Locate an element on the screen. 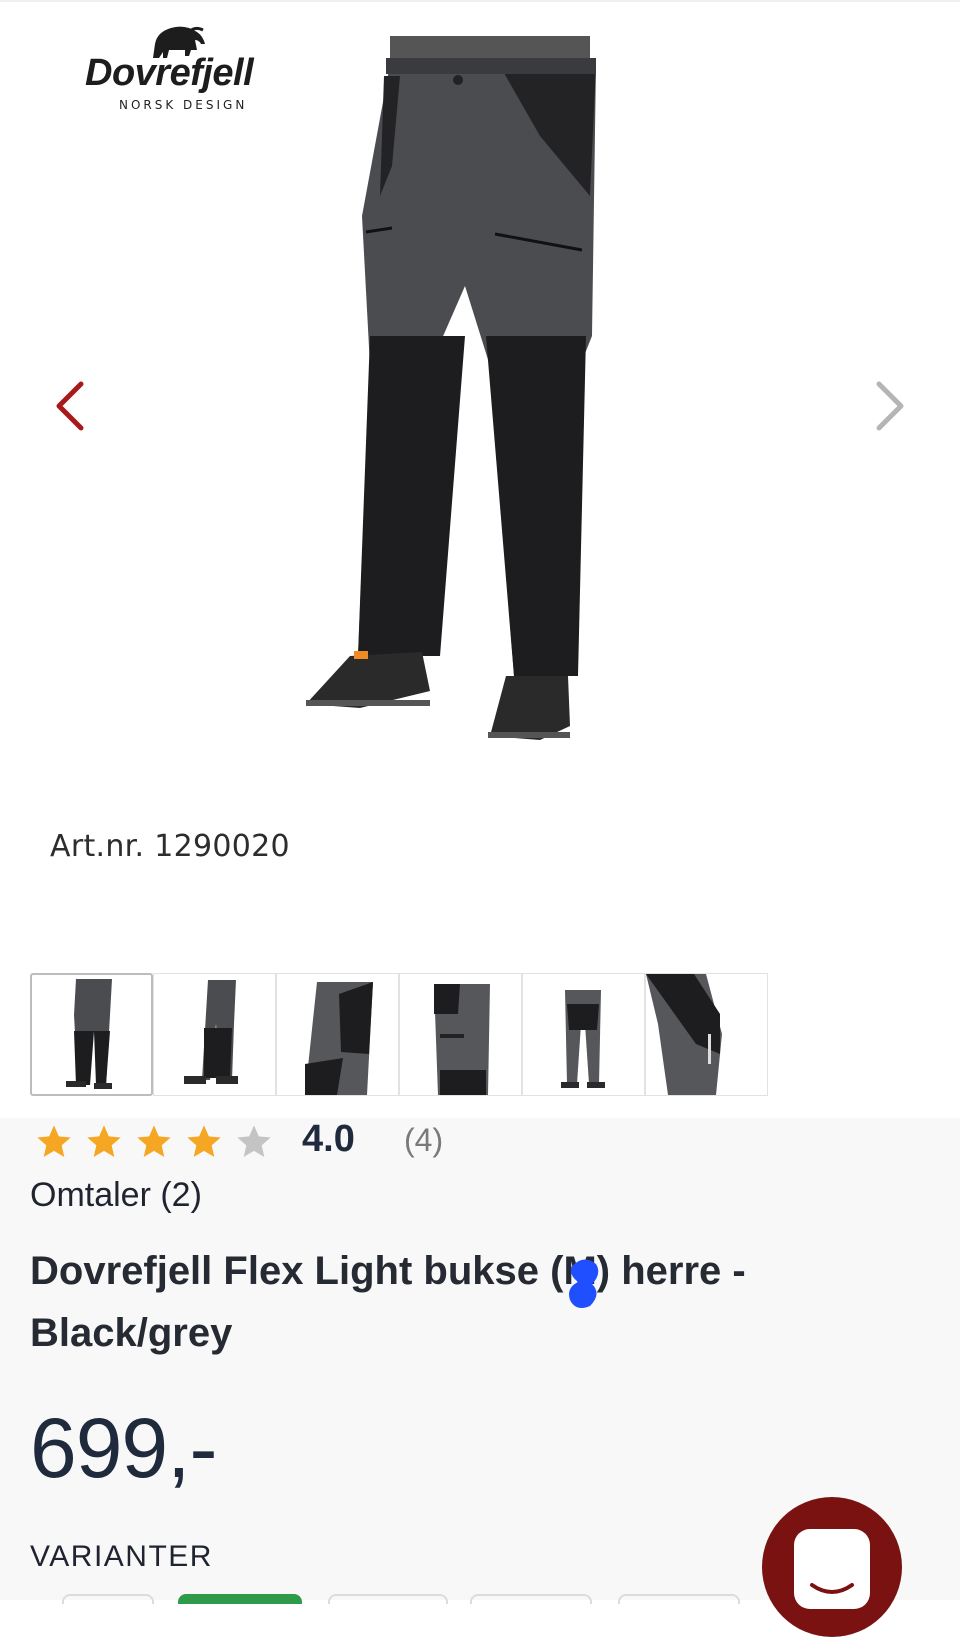  chat-button is located at coordinates (832, 1567).